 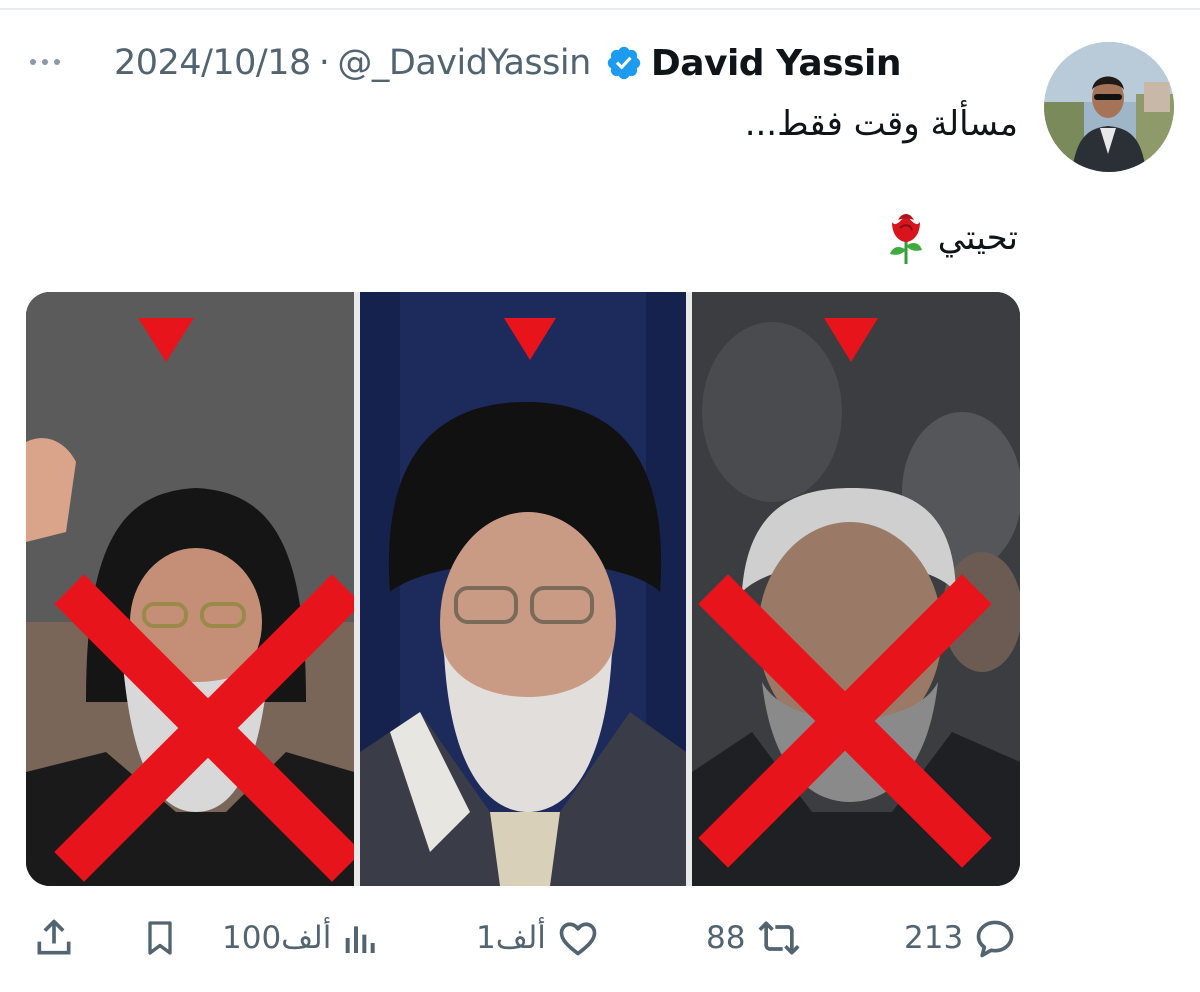 What do you see at coordinates (360, 939) in the screenshot?
I see `views-bar-chart-icon` at bounding box center [360, 939].